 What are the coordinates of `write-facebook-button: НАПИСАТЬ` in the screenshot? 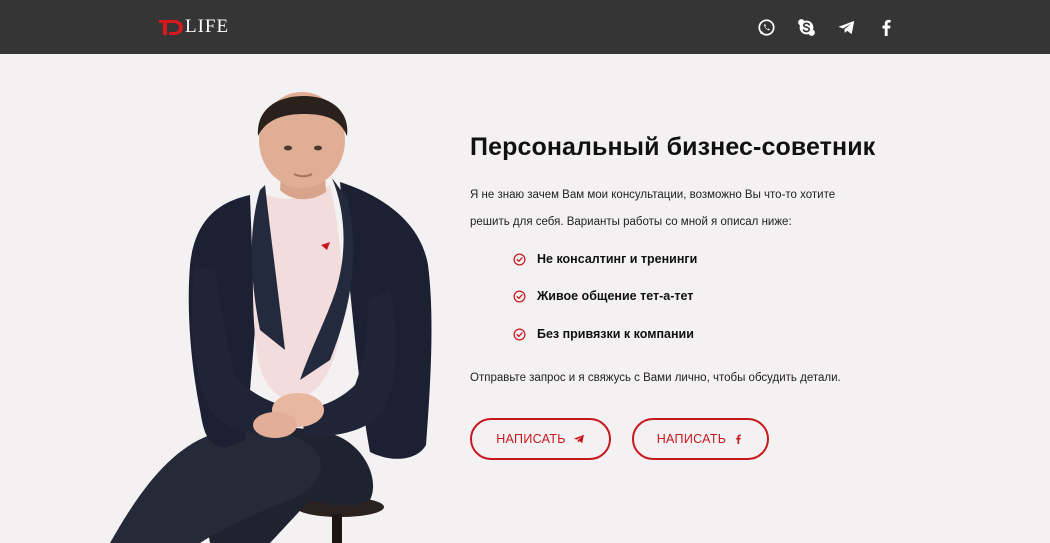 It's located at (700, 439).